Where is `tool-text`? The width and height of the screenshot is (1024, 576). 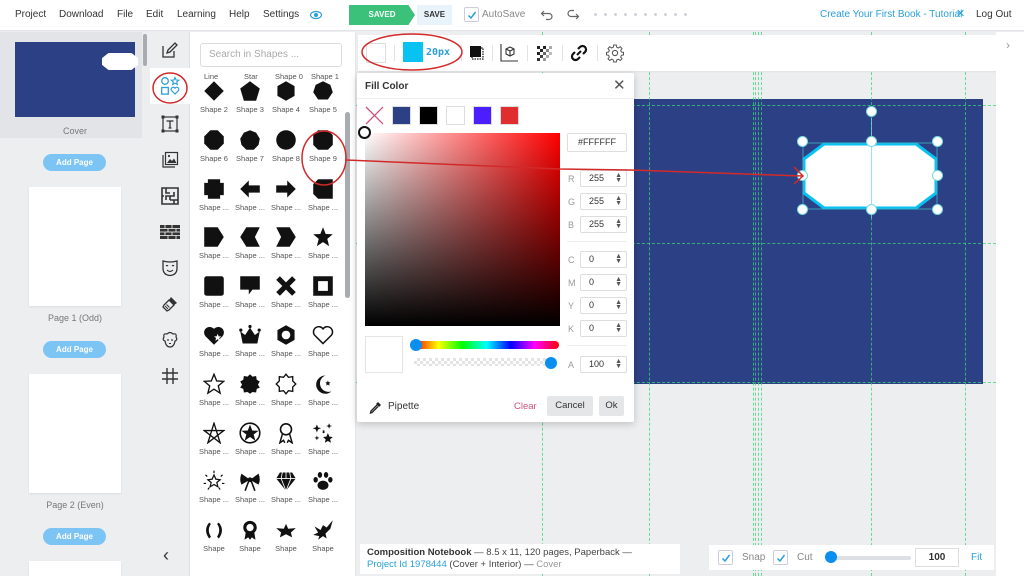 tool-text is located at coordinates (170, 124).